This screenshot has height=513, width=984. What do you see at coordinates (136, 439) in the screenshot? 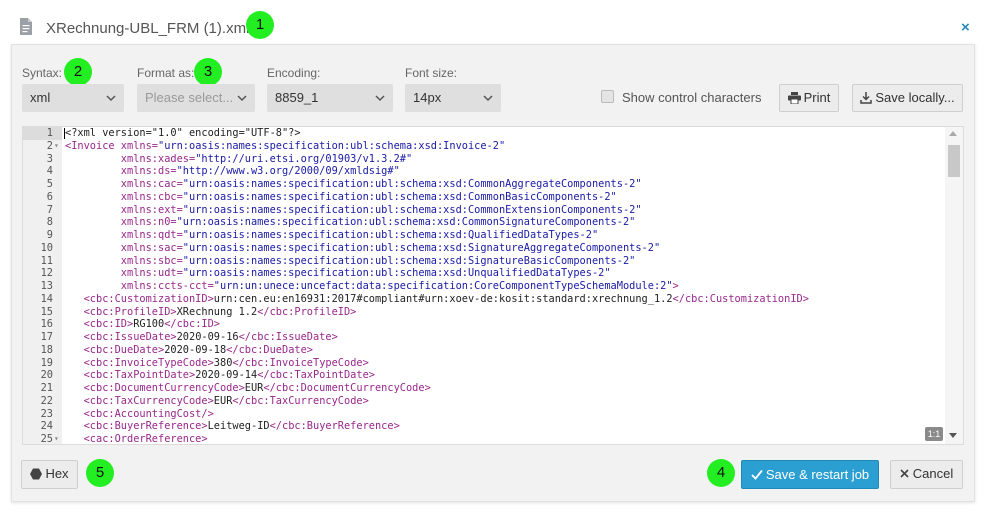
I see `code-token: <cac:OrderReference>` at bounding box center [136, 439].